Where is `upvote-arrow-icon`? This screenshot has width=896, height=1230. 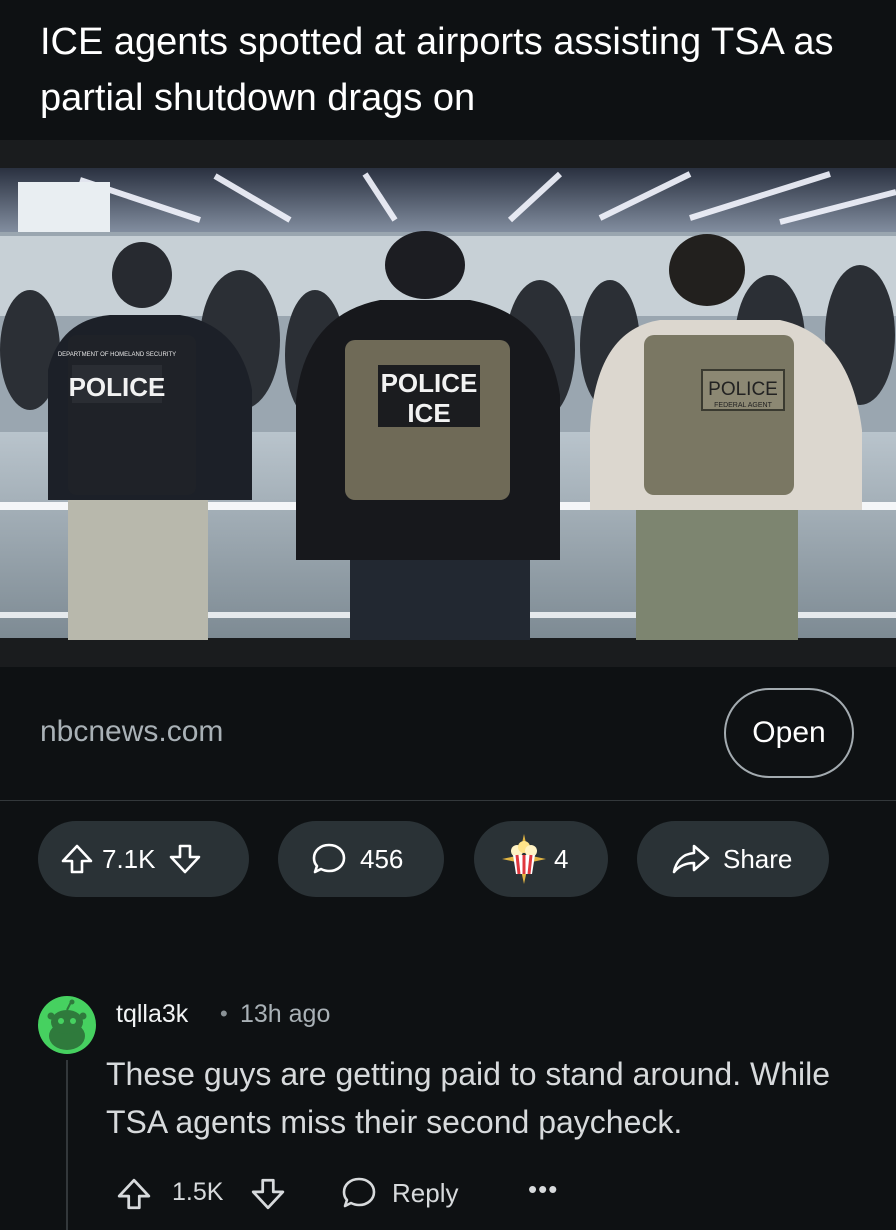
upvote-arrow-icon is located at coordinates (77, 859).